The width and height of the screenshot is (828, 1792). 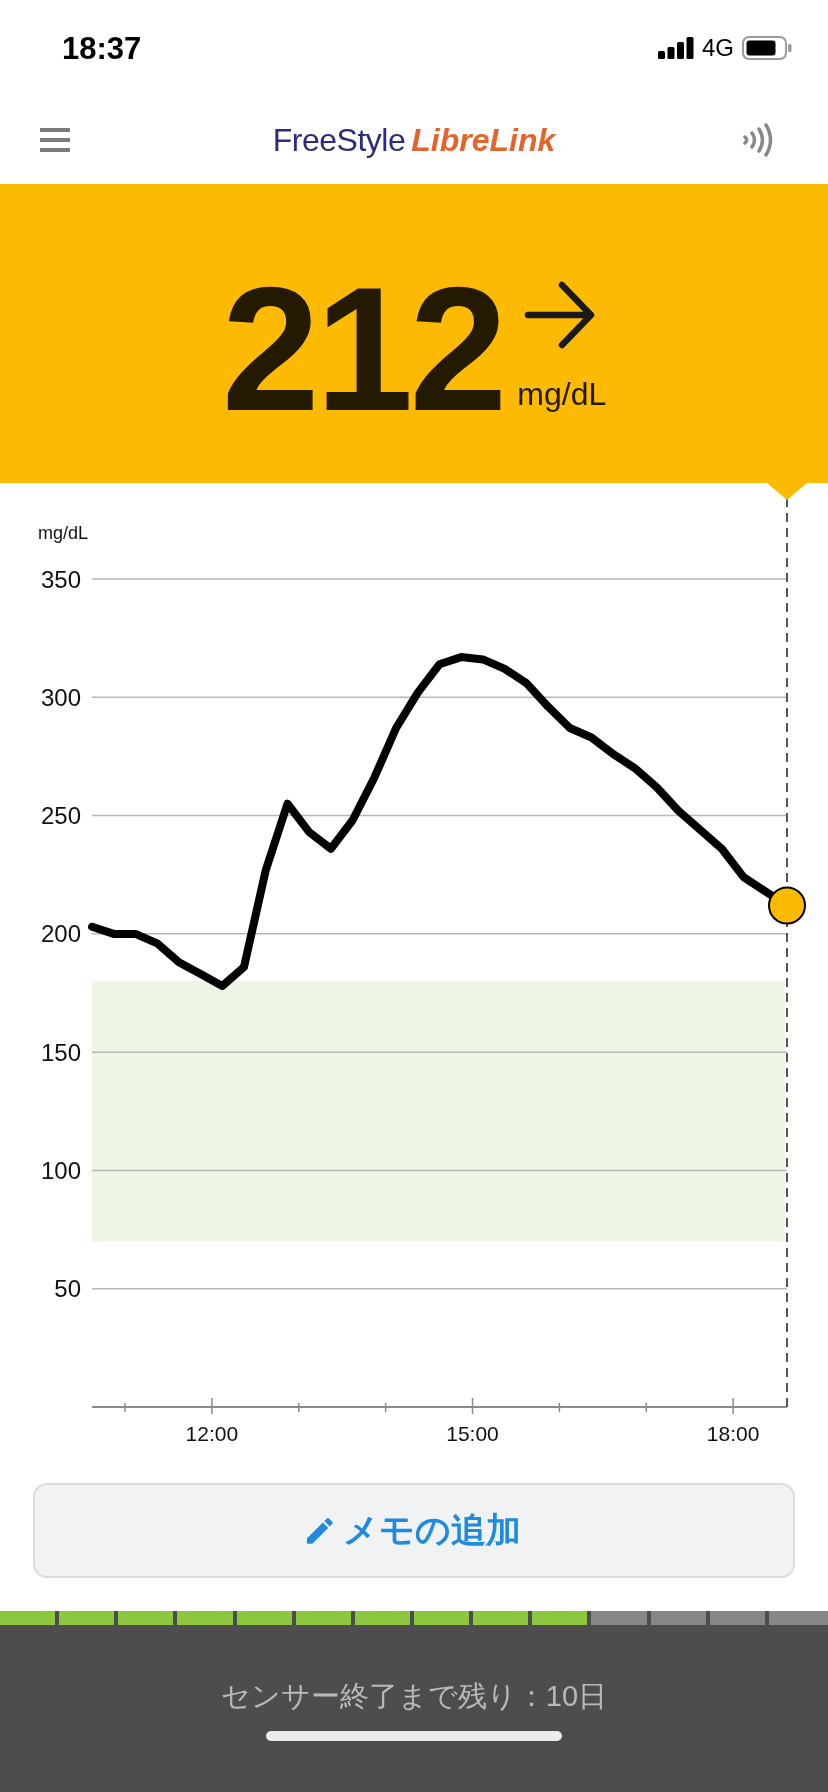 I want to click on current-reading-marker, so click(x=787, y=905).